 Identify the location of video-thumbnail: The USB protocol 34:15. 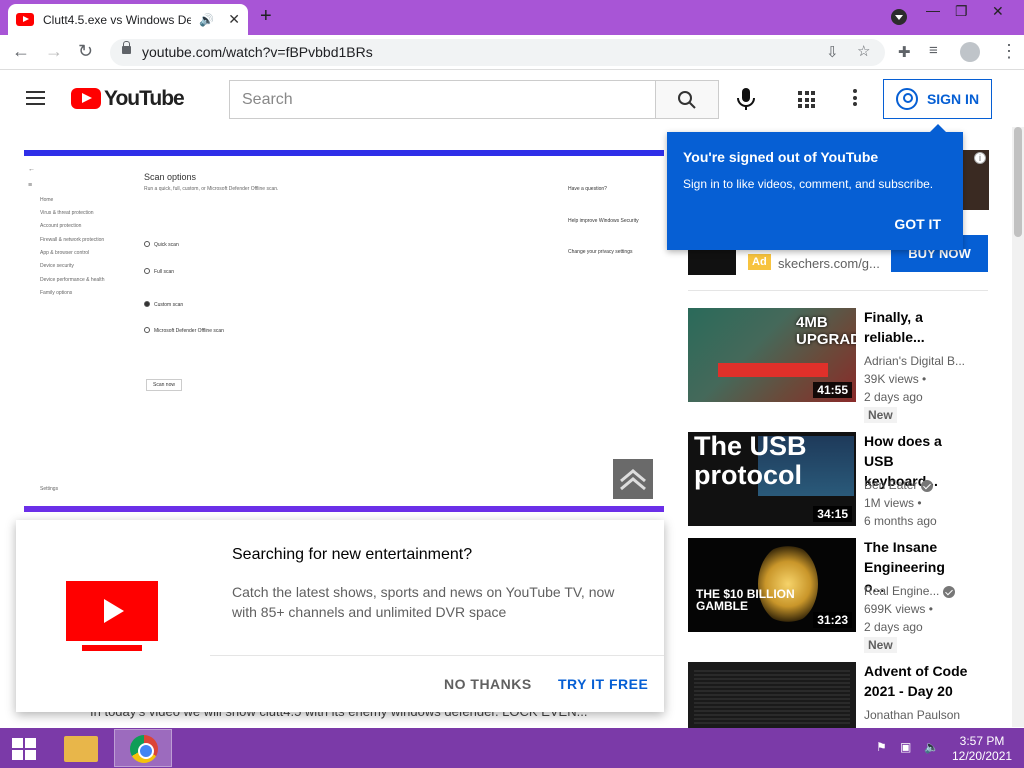
(772, 479).